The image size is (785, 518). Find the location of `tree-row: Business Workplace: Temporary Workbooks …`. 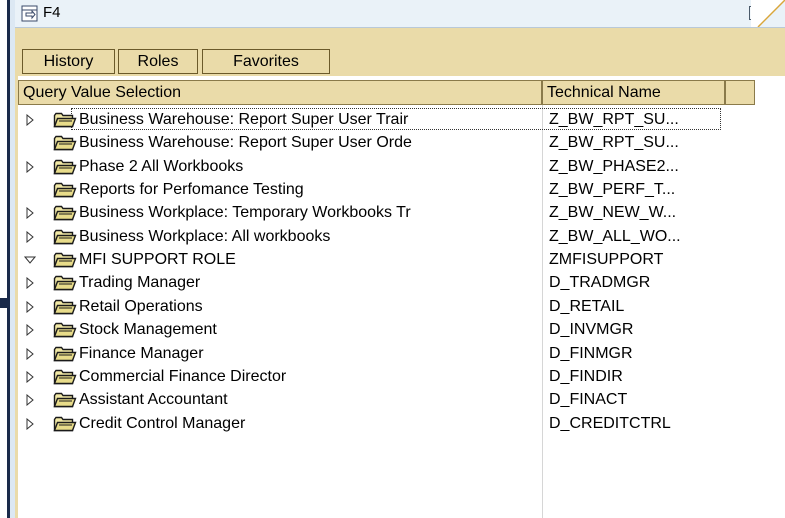

tree-row: Business Workplace: Temporary Workbooks … is located at coordinates (371, 212).